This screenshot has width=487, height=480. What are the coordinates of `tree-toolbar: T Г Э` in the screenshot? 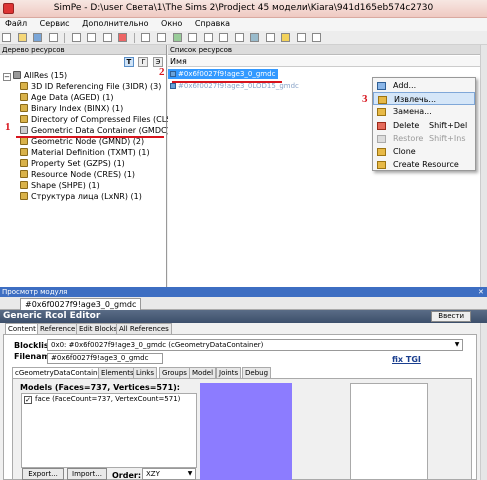 It's located at (142, 62).